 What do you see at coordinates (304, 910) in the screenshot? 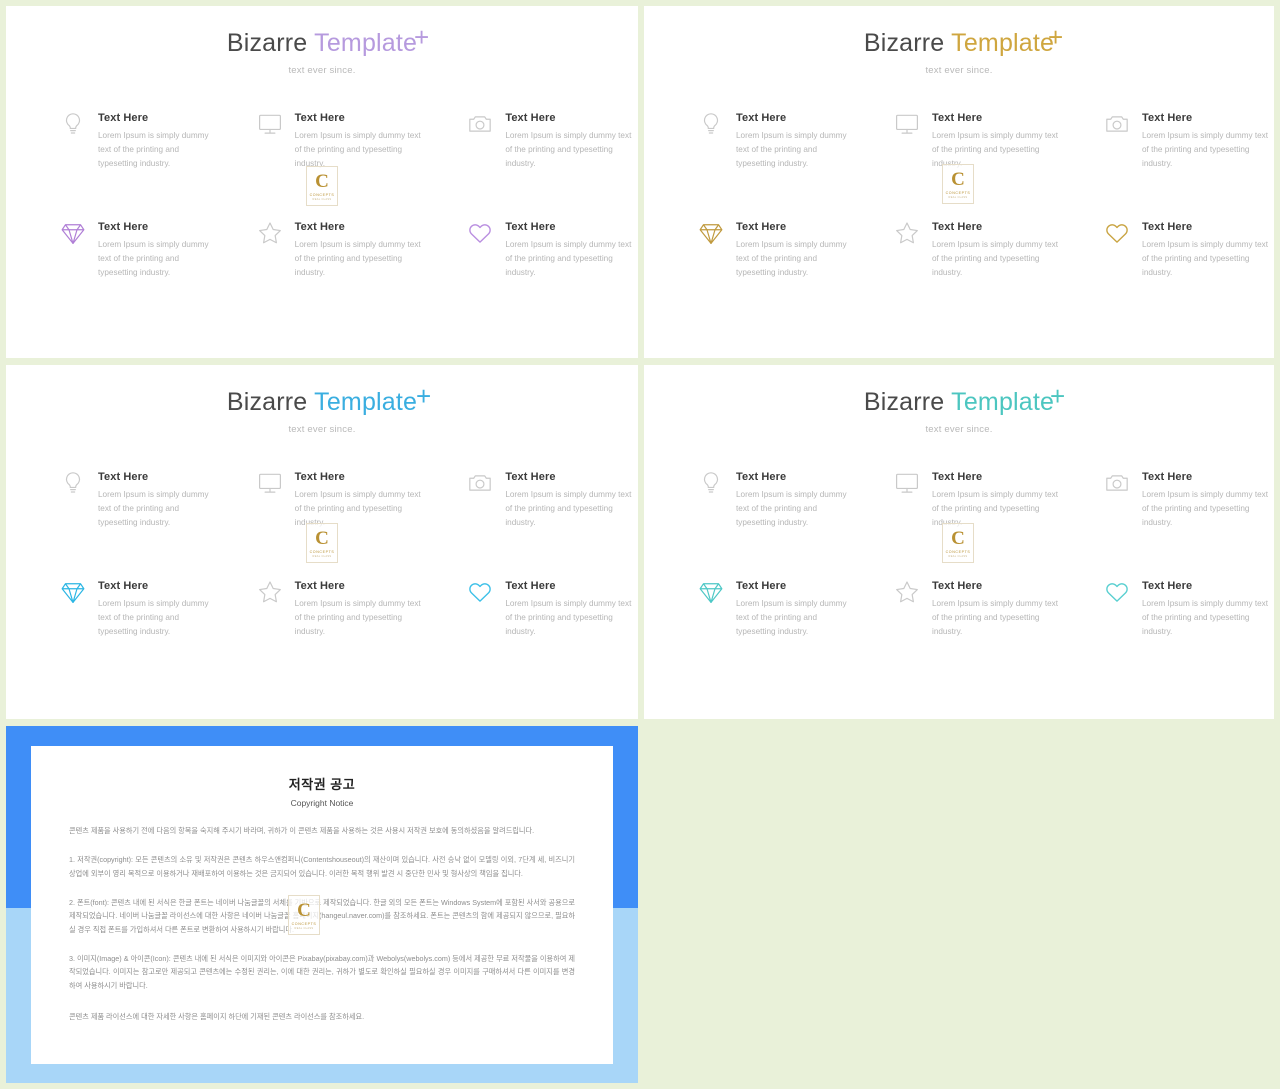
I see `watermark-letter: C` at bounding box center [304, 910].